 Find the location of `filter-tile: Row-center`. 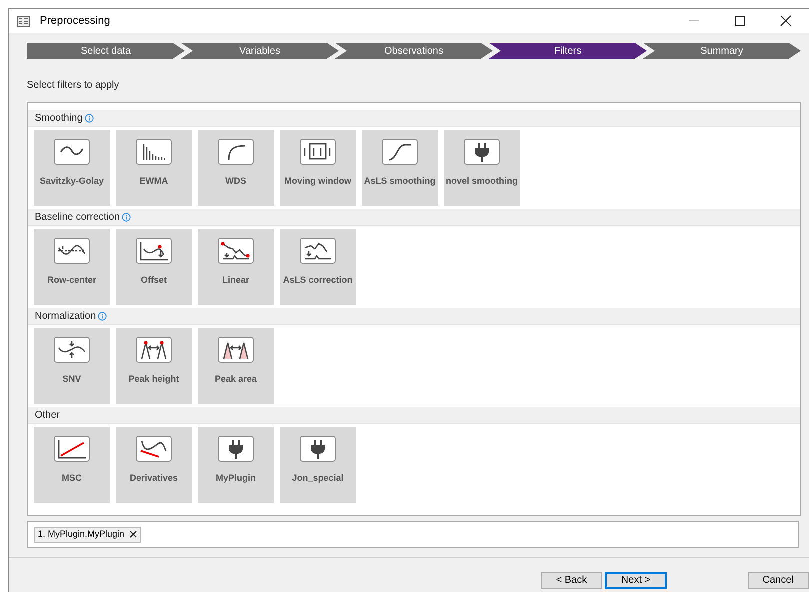

filter-tile: Row-center is located at coordinates (72, 267).